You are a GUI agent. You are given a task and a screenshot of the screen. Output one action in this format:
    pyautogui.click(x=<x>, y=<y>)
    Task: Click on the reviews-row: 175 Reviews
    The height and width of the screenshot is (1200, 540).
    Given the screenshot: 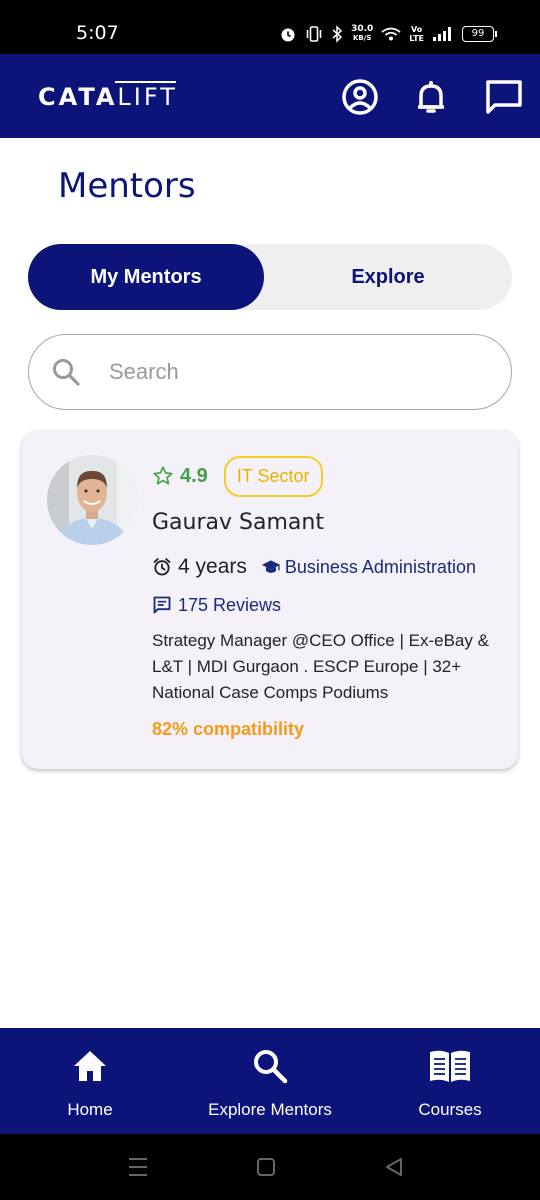 What is the action you would take?
    pyautogui.click(x=216, y=605)
    